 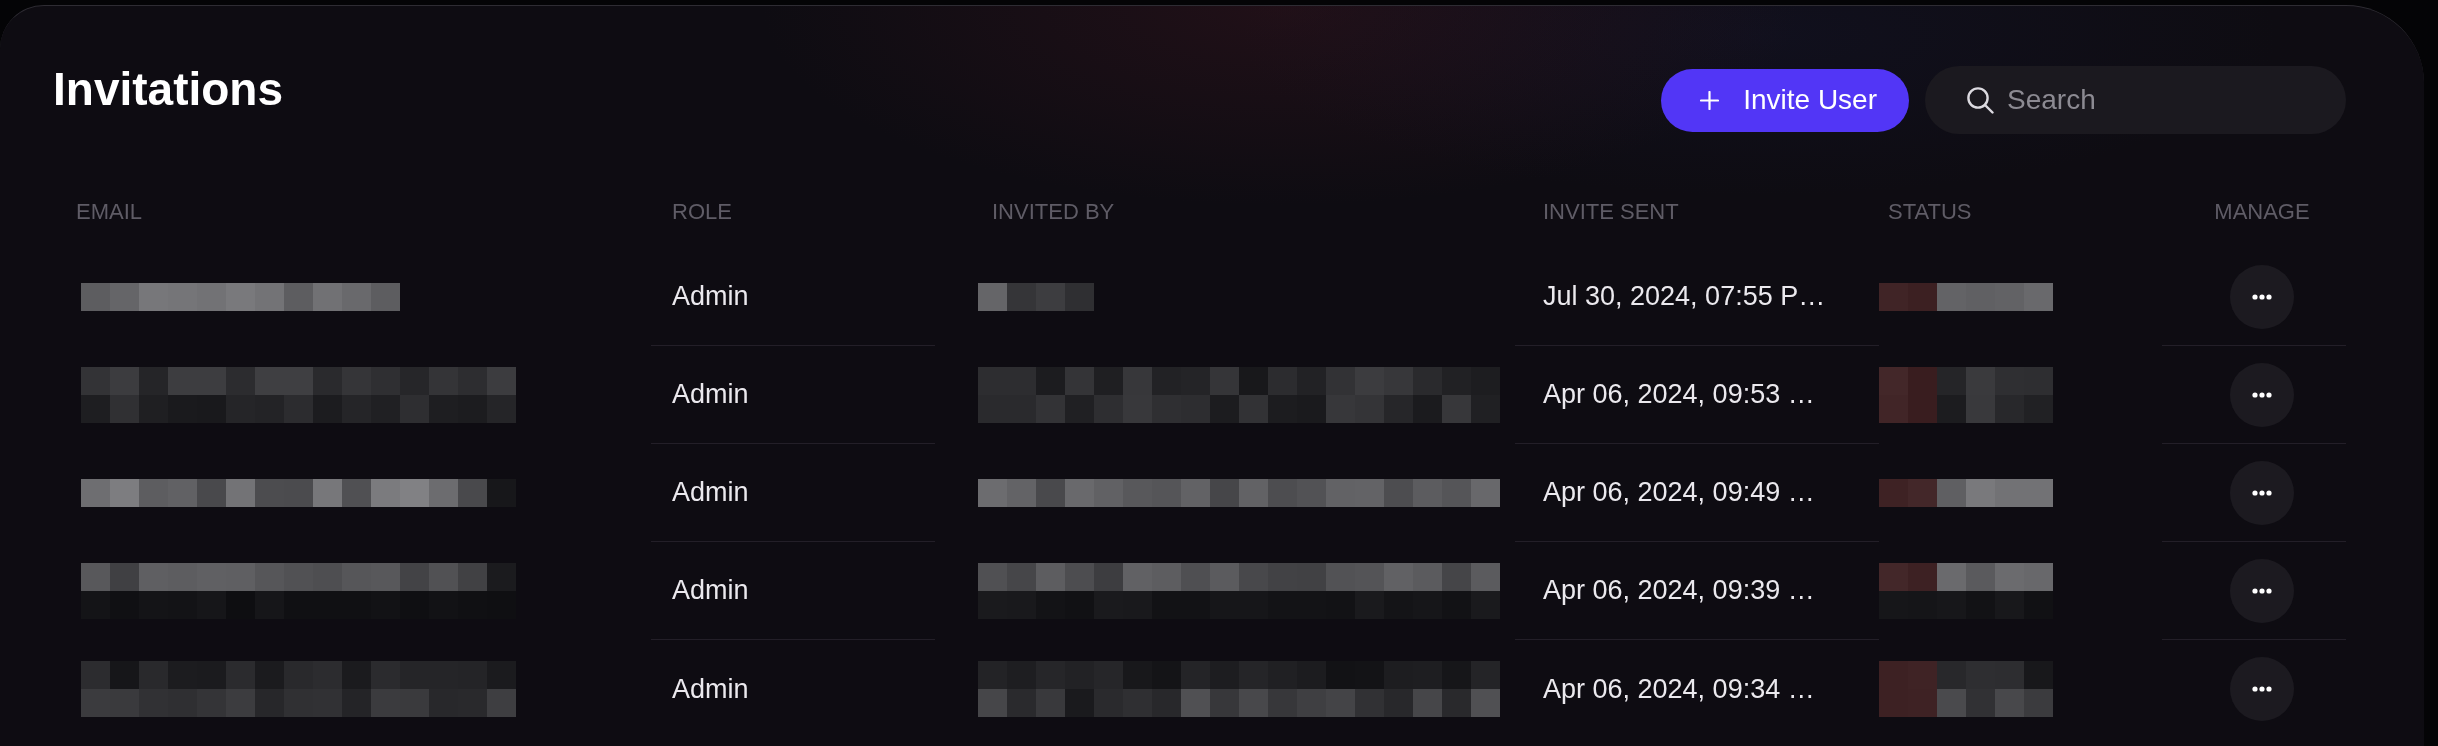 I want to click on column-header: INVITE SENT, so click(x=1611, y=211).